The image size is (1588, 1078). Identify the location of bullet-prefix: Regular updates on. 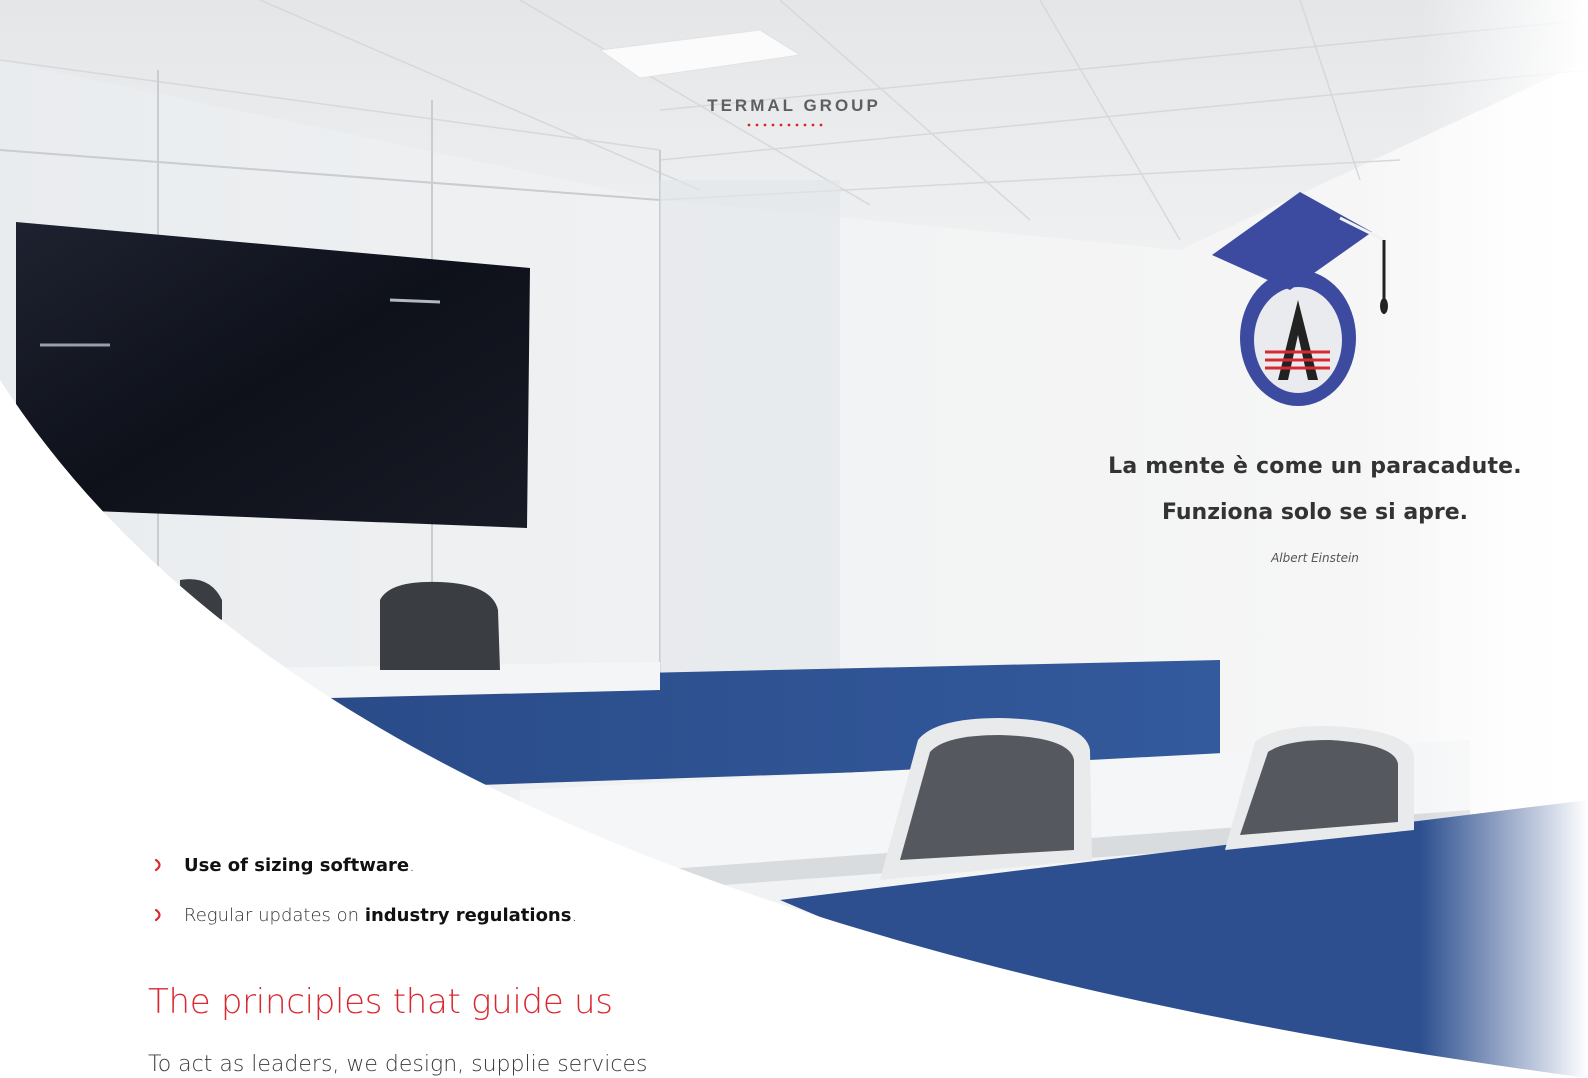
(272, 915).